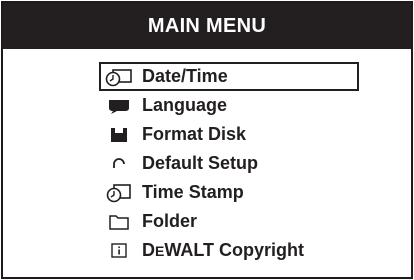  Describe the element at coordinates (119, 135) in the screenshot. I see `floppy-disk-icon` at that location.